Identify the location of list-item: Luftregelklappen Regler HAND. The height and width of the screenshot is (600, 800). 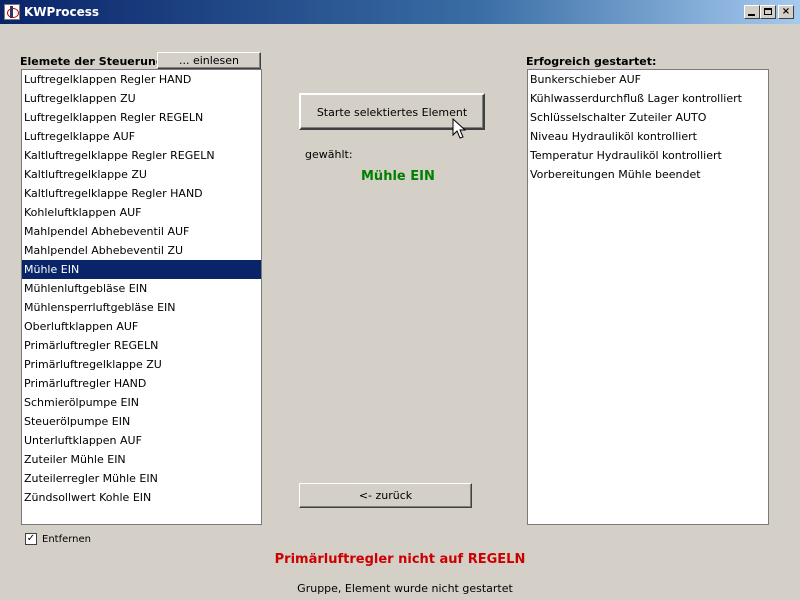
(141, 79).